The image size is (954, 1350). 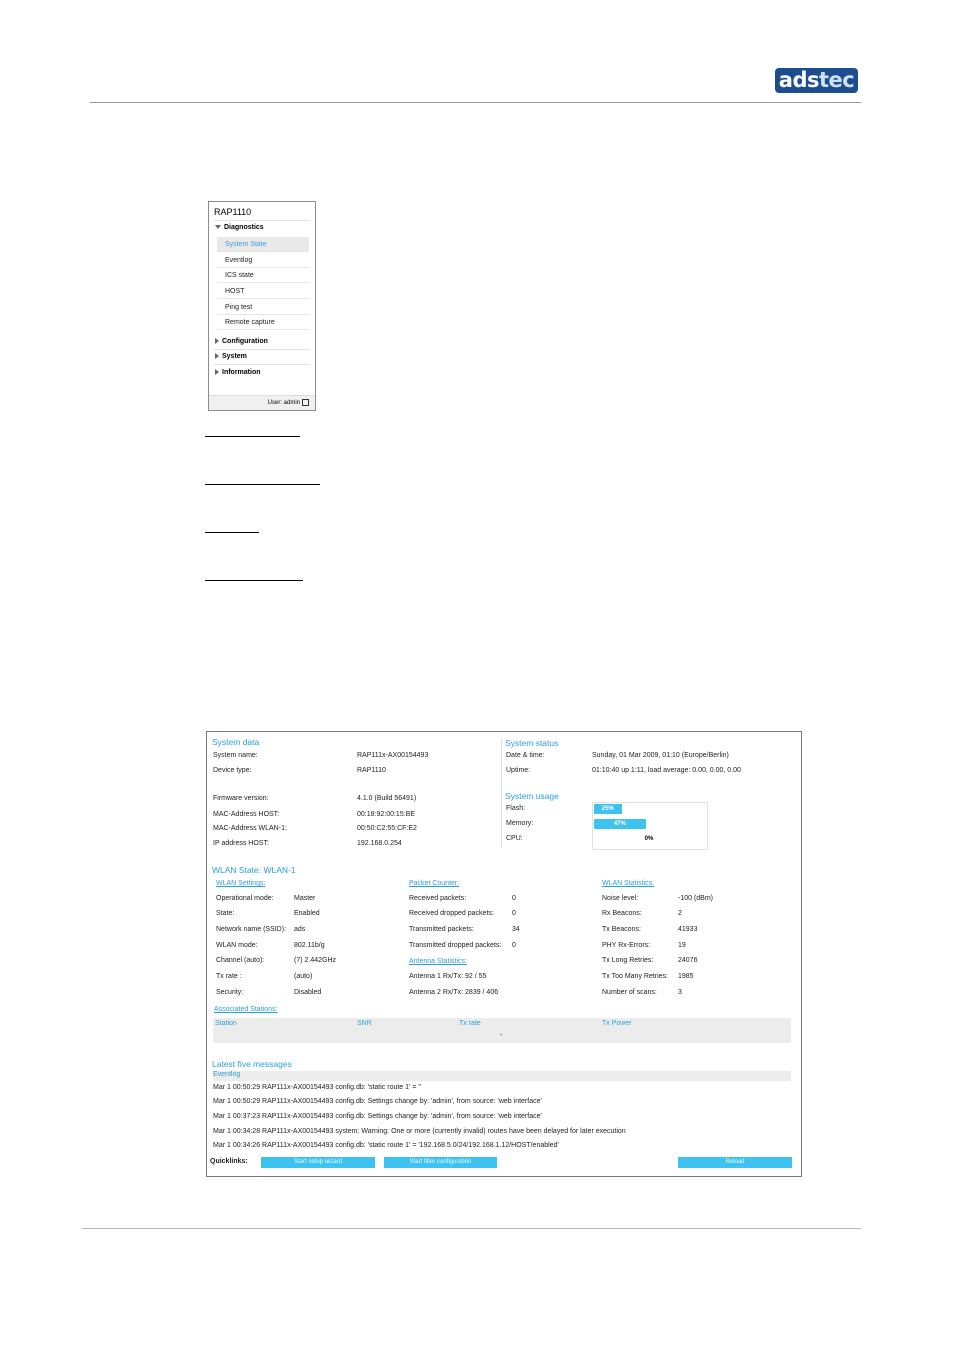 What do you see at coordinates (229, 1161) in the screenshot?
I see `quicklinks-label: Quicklinks:` at bounding box center [229, 1161].